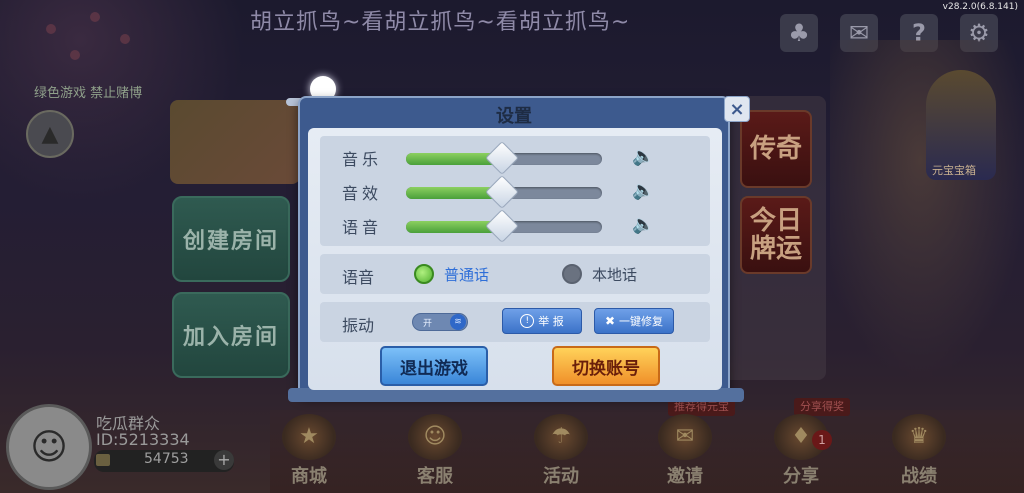  What do you see at coordinates (309, 437) in the screenshot?
I see `shop-icon: ★` at bounding box center [309, 437].